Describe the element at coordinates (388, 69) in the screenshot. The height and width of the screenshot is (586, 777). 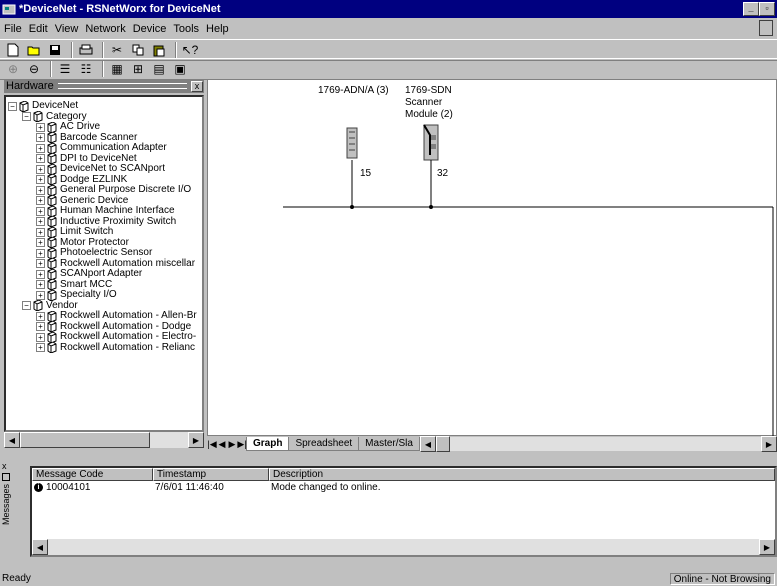
I see `toolbar-view: ⊕ ⊖ ☰ ☷ ▦ ⊞ ▤ ▣` at that location.